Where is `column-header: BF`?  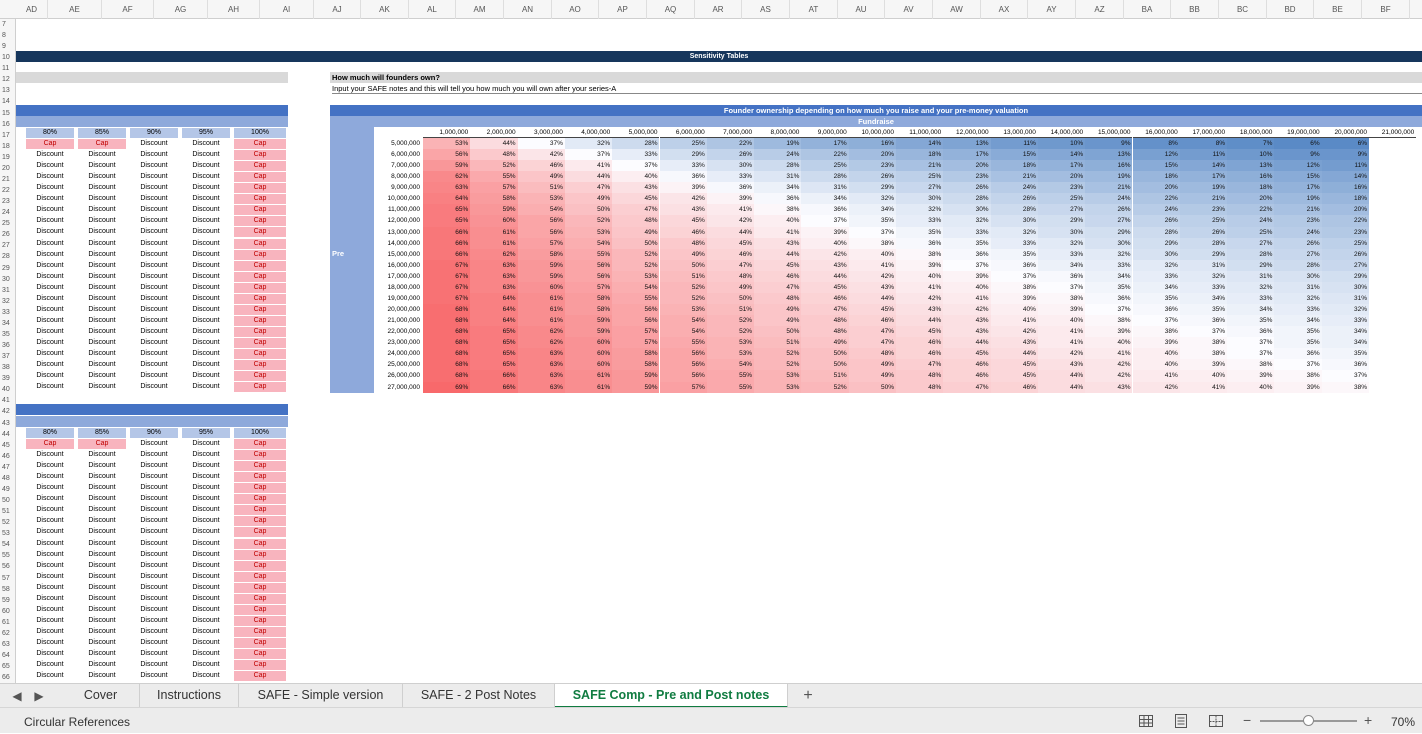
column-header: BF is located at coordinates (1386, 9).